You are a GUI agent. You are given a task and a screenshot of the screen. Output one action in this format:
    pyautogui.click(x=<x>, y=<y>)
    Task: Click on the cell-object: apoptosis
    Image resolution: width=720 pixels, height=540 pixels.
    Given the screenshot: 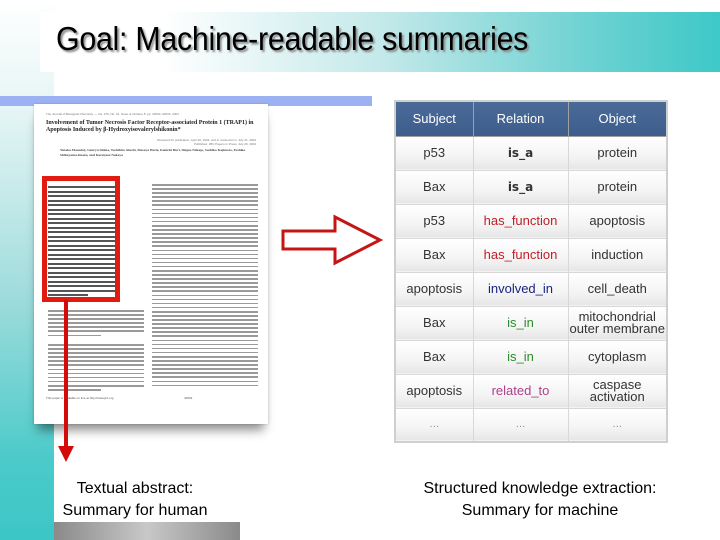 What is the action you would take?
    pyautogui.click(x=617, y=221)
    